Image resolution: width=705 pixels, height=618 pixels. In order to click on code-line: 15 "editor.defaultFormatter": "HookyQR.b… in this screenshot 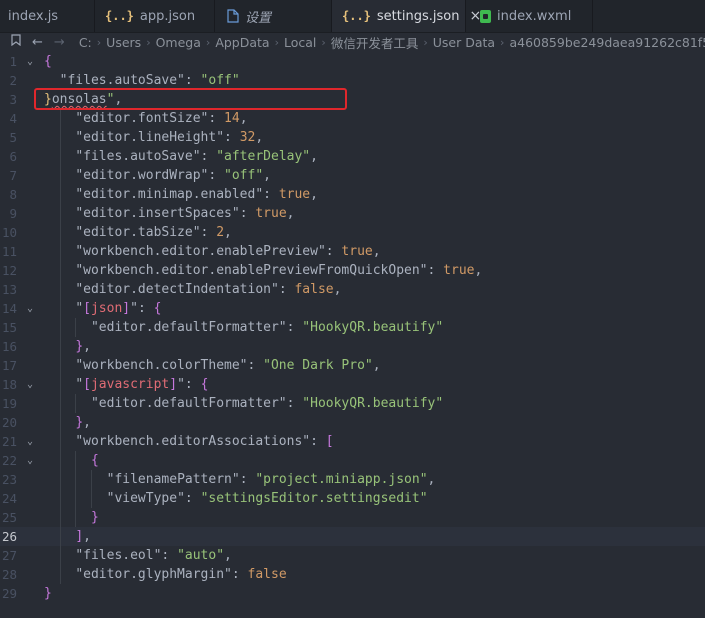, I will do `click(352, 327)`.